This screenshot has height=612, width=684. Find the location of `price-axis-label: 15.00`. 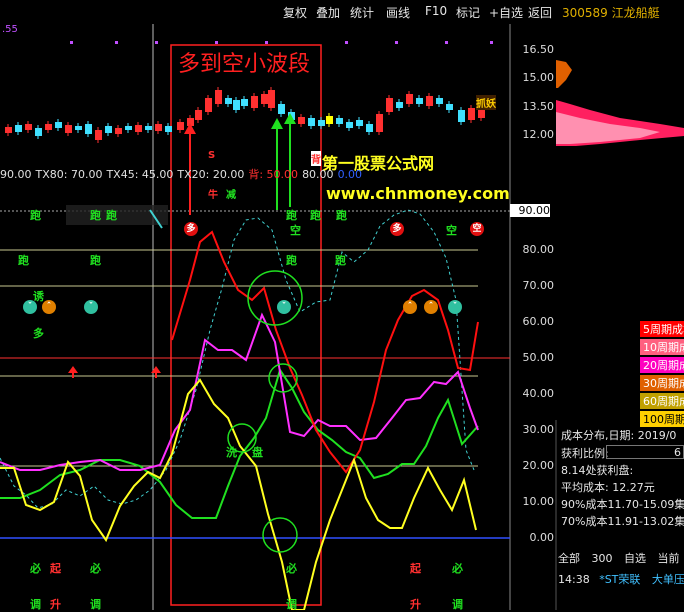

price-axis-label: 15.00 is located at coordinates (538, 77).